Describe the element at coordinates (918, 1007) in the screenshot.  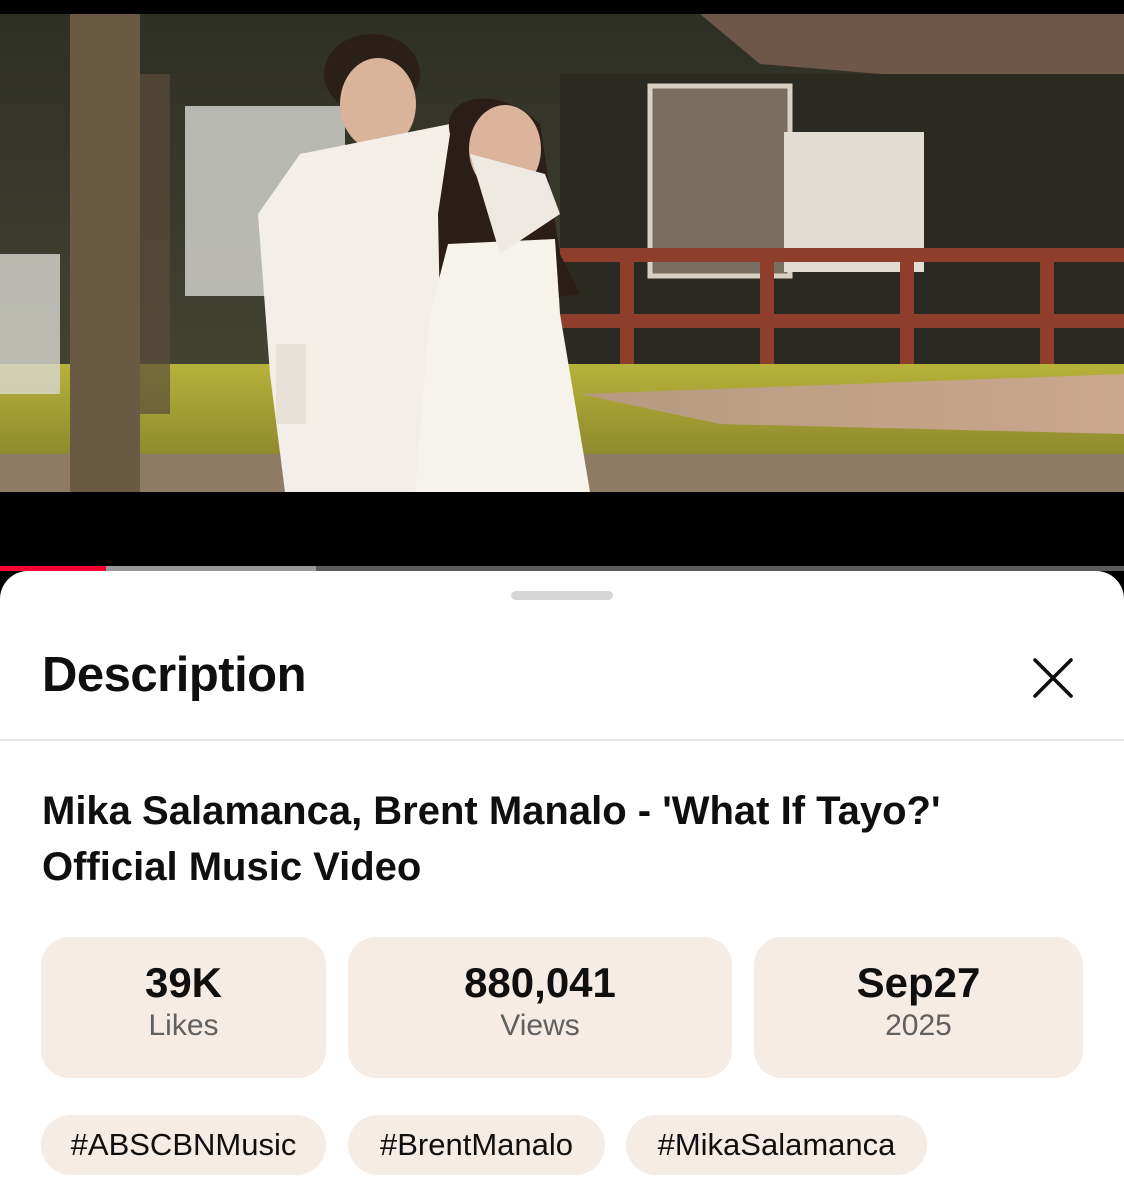
I see `date-stat: Sep27 2025` at that location.